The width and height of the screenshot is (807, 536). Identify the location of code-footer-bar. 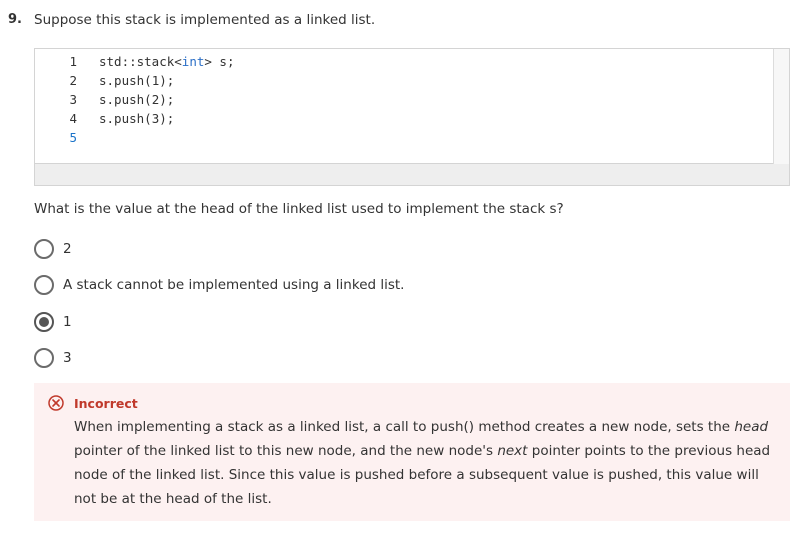
(412, 175).